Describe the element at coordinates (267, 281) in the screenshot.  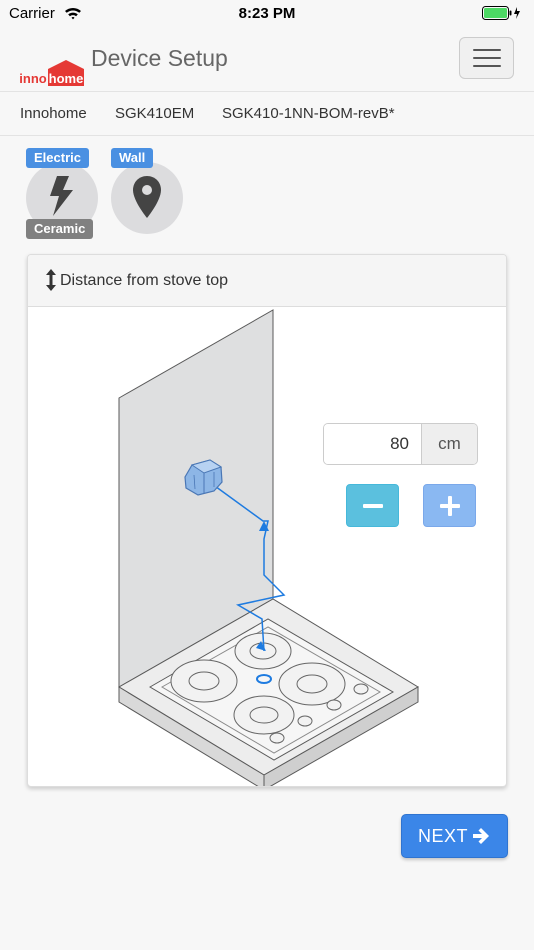
I see `card-header: Distance from stove top` at that location.